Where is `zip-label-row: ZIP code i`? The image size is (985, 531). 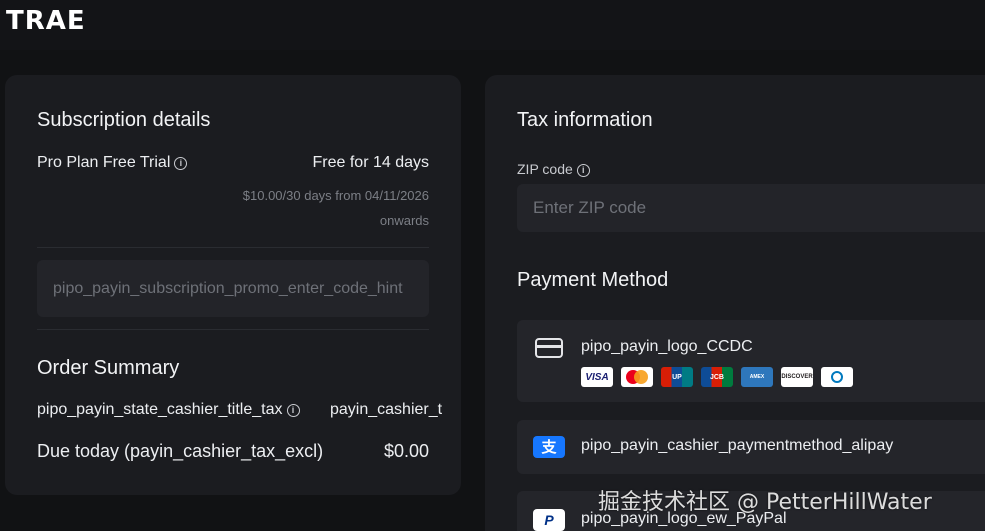
zip-label-row: ZIP code i is located at coordinates (553, 169).